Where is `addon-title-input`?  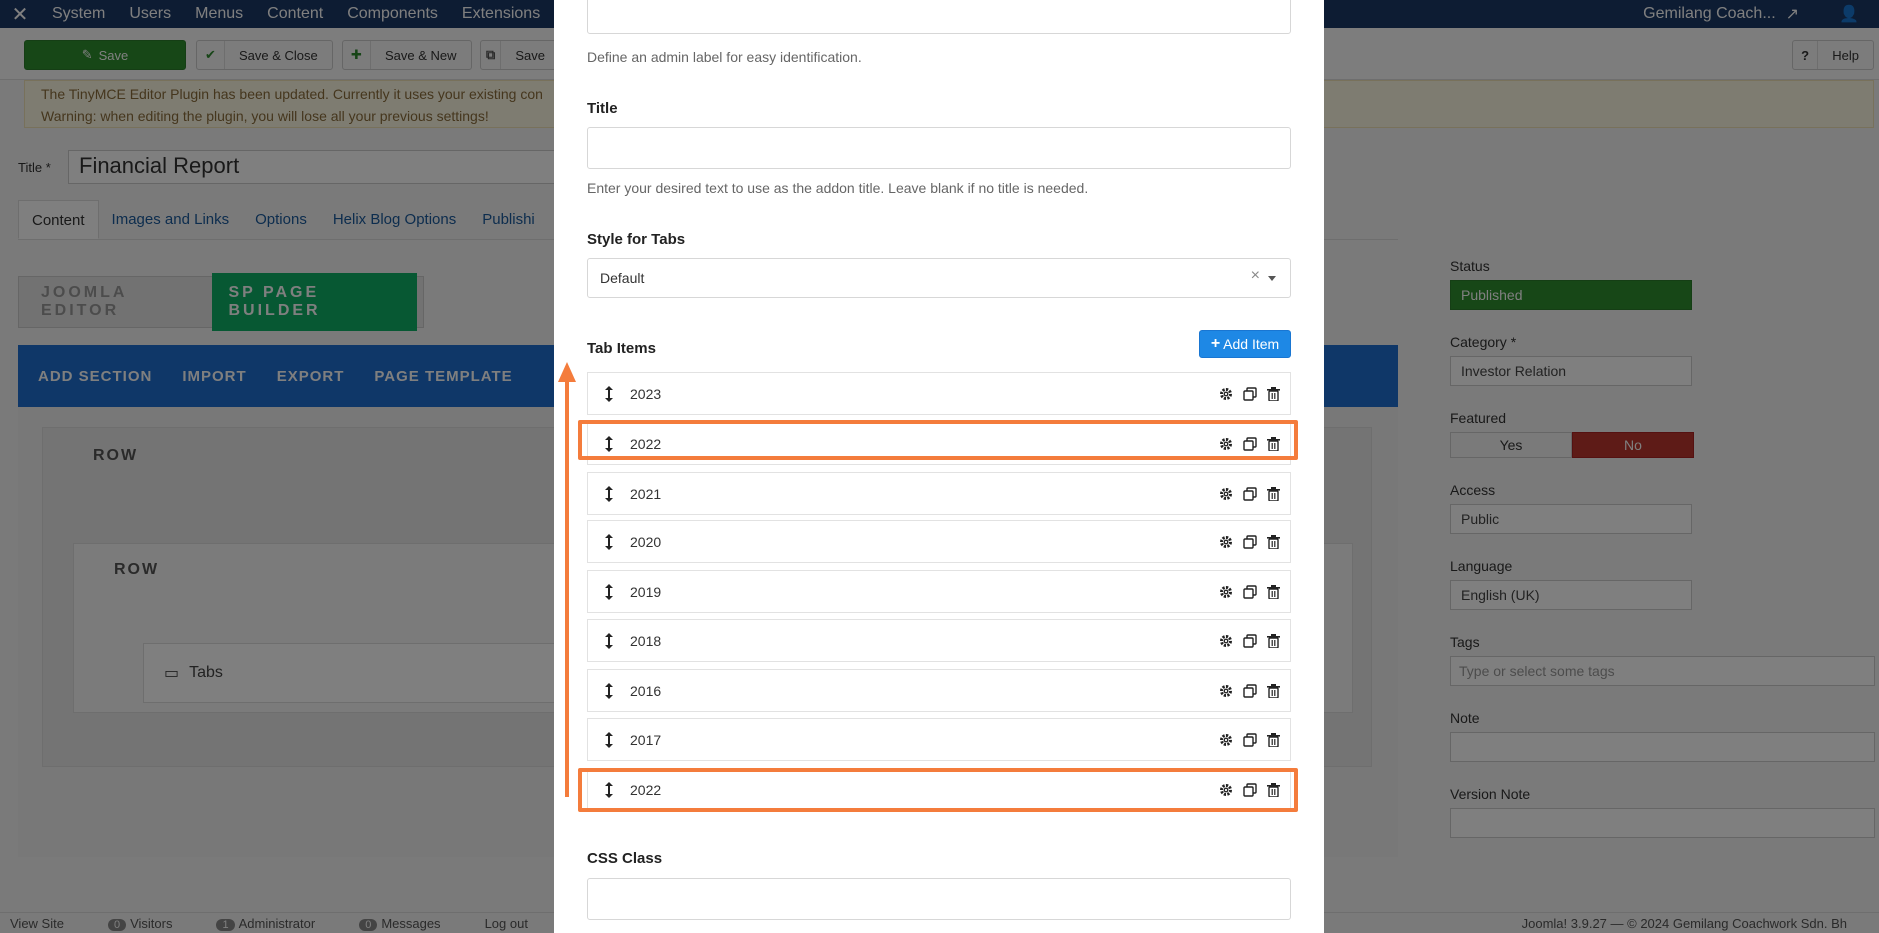 addon-title-input is located at coordinates (939, 148).